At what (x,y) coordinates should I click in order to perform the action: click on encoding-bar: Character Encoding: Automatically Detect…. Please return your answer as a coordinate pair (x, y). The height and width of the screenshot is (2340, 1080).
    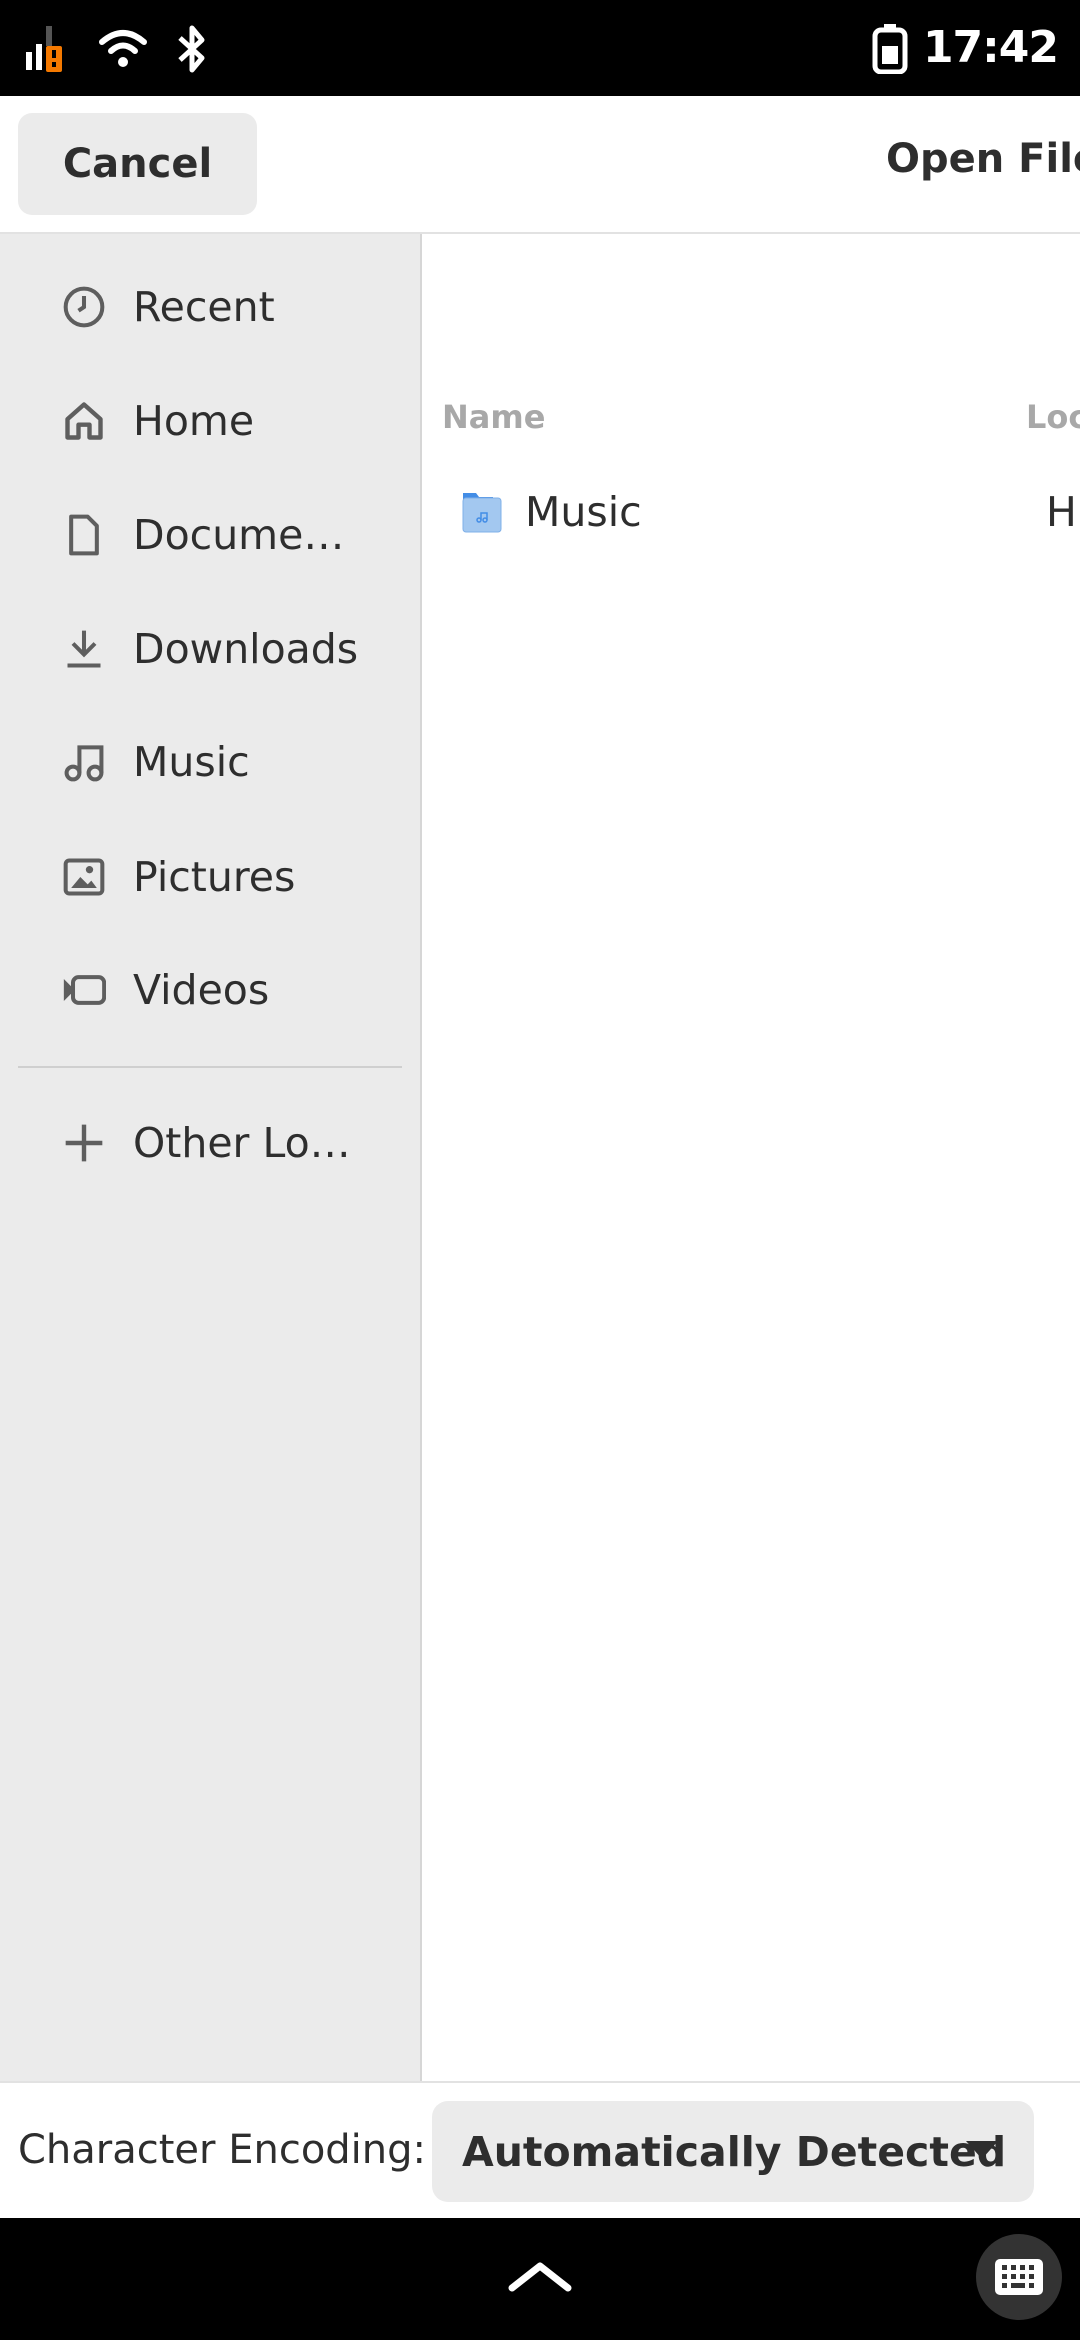
    Looking at the image, I should click on (540, 2149).